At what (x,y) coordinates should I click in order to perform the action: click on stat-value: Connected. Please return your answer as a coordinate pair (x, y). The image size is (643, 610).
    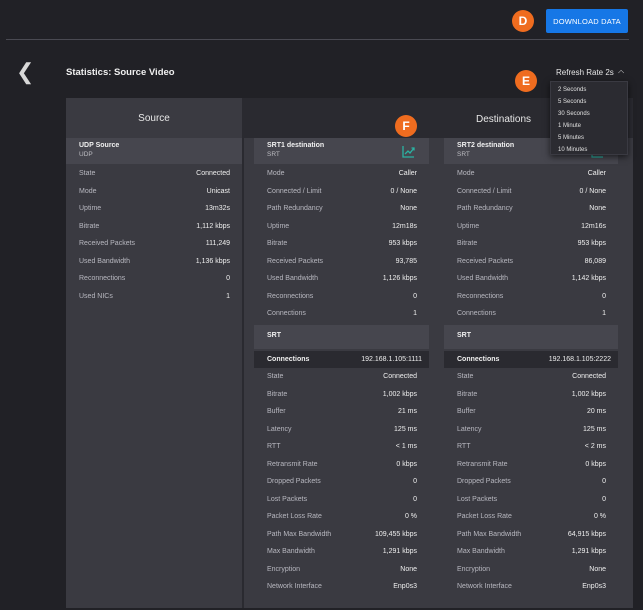
    Looking at the image, I should click on (400, 376).